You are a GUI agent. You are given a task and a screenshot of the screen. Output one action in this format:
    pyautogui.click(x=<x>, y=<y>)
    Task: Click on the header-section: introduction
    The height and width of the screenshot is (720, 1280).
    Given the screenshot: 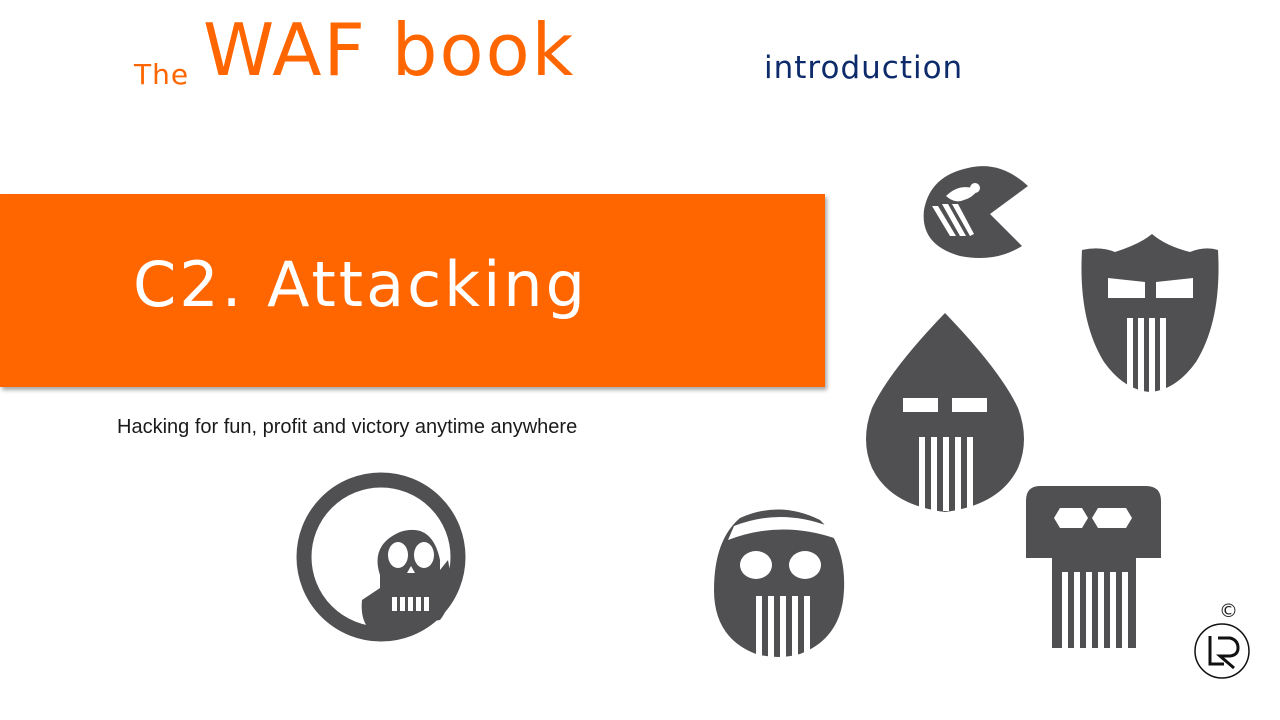 What is the action you would take?
    pyautogui.click(x=864, y=68)
    